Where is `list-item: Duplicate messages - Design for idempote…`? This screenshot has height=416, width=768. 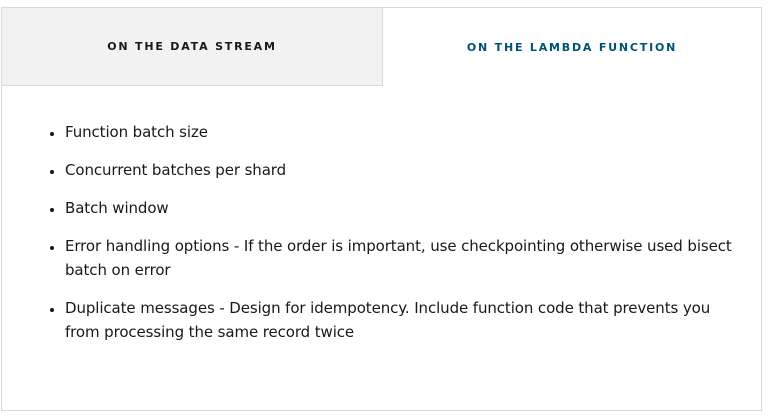
list-item: Duplicate messages - Design for idempote… is located at coordinates (402, 320).